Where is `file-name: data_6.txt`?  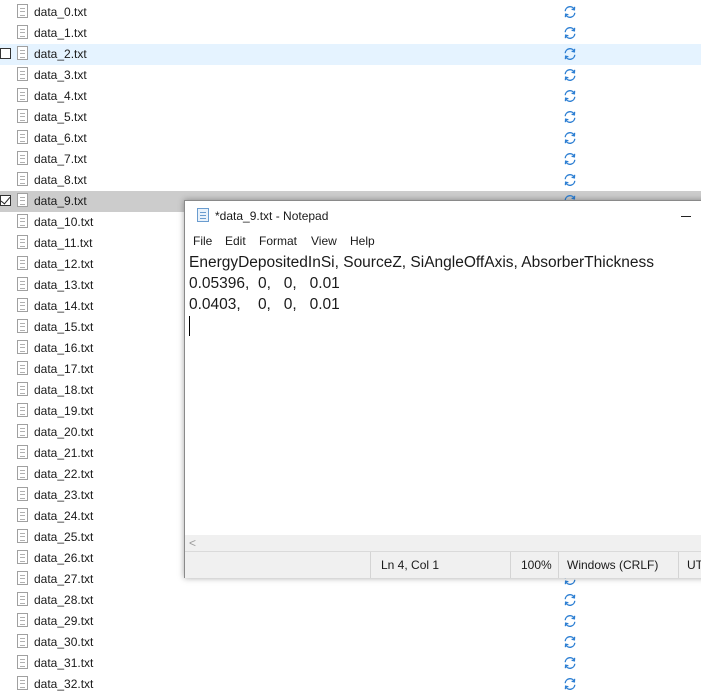
file-name: data_6.txt is located at coordinates (60, 138).